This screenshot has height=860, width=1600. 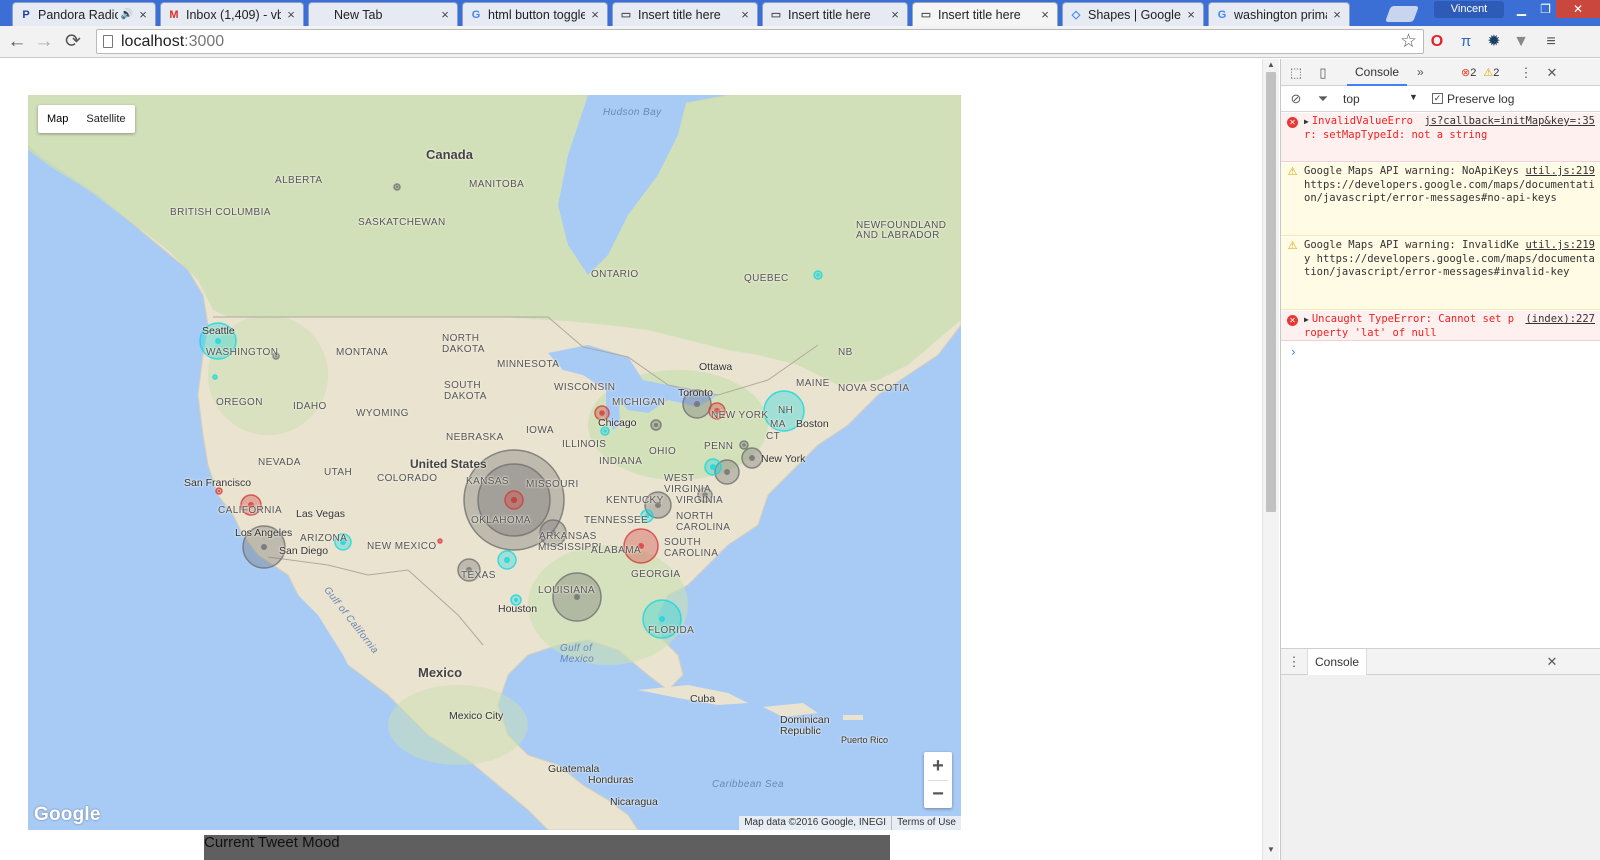 What do you see at coordinates (938, 794) in the screenshot?
I see `zoom-out-button: −` at bounding box center [938, 794].